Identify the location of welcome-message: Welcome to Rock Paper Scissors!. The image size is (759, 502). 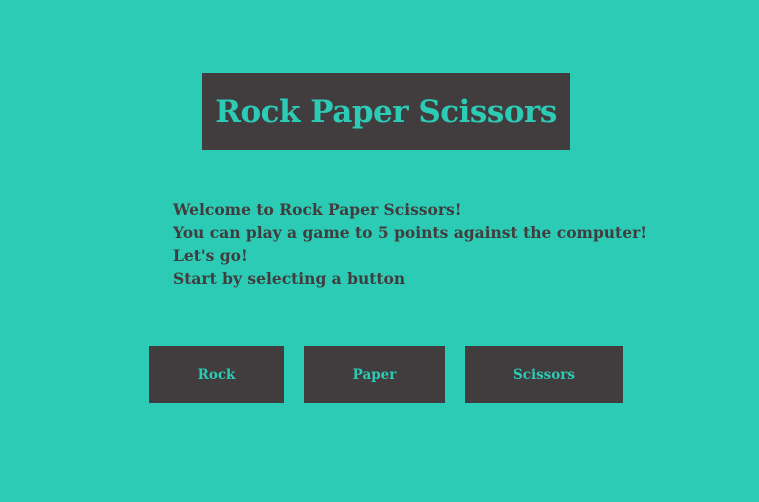
(317, 209).